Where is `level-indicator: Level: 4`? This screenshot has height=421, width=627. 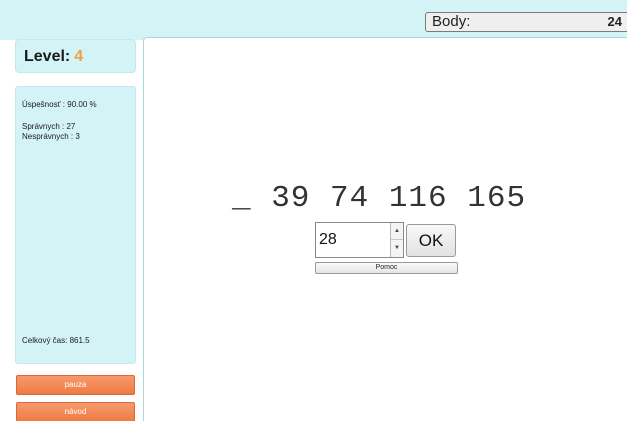 level-indicator: Level: 4 is located at coordinates (75, 56).